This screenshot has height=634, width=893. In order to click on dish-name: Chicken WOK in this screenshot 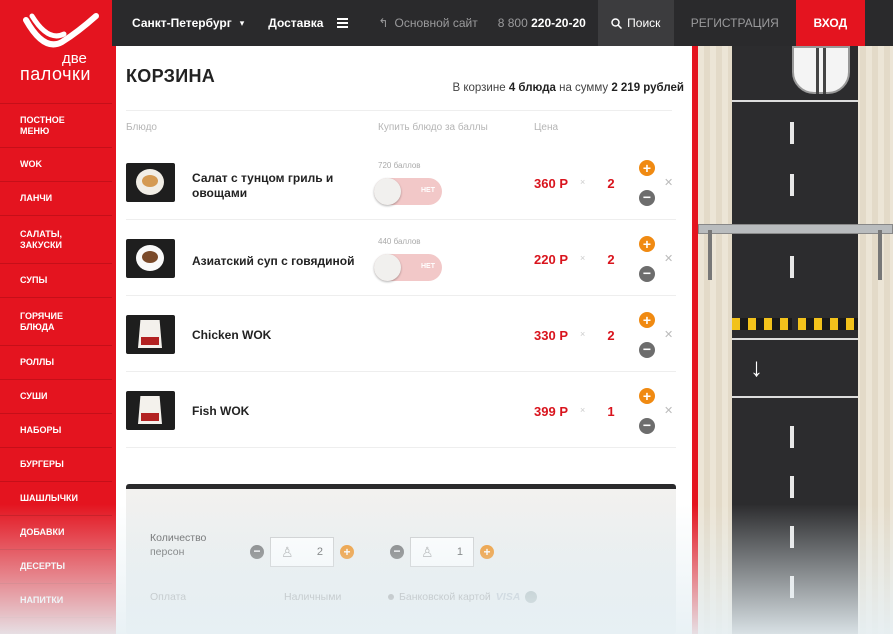, I will do `click(280, 335)`.